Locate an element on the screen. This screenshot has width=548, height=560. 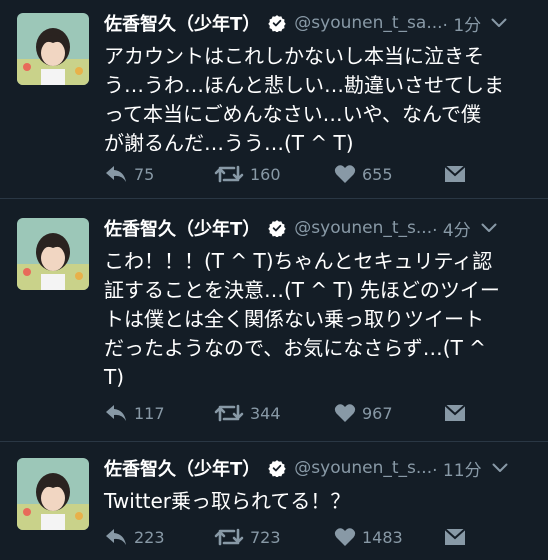
reply-count: 75 is located at coordinates (144, 174).